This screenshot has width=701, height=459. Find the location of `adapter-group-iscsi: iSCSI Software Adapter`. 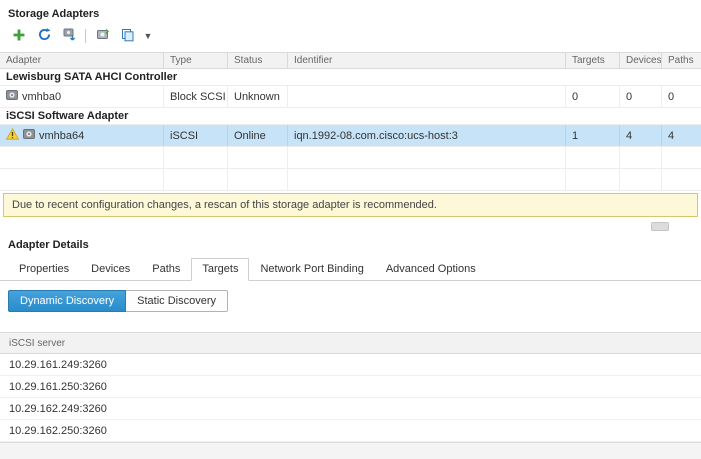

adapter-group-iscsi: iSCSI Software Adapter is located at coordinates (350, 116).